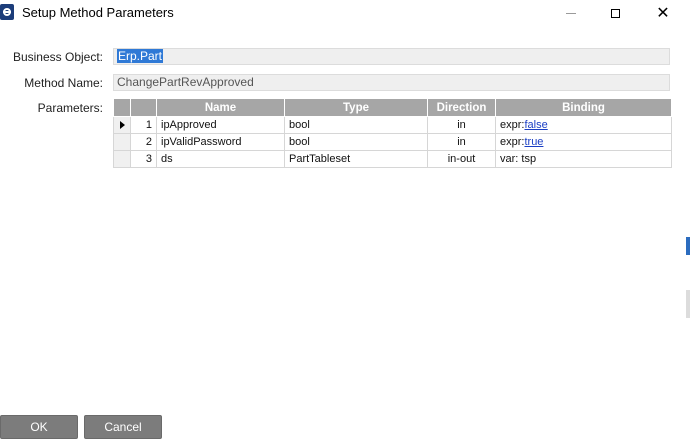 Image resolution: width=690 pixels, height=441 pixels. Describe the element at coordinates (529, 159) in the screenshot. I see `binding-value: tsp` at that location.